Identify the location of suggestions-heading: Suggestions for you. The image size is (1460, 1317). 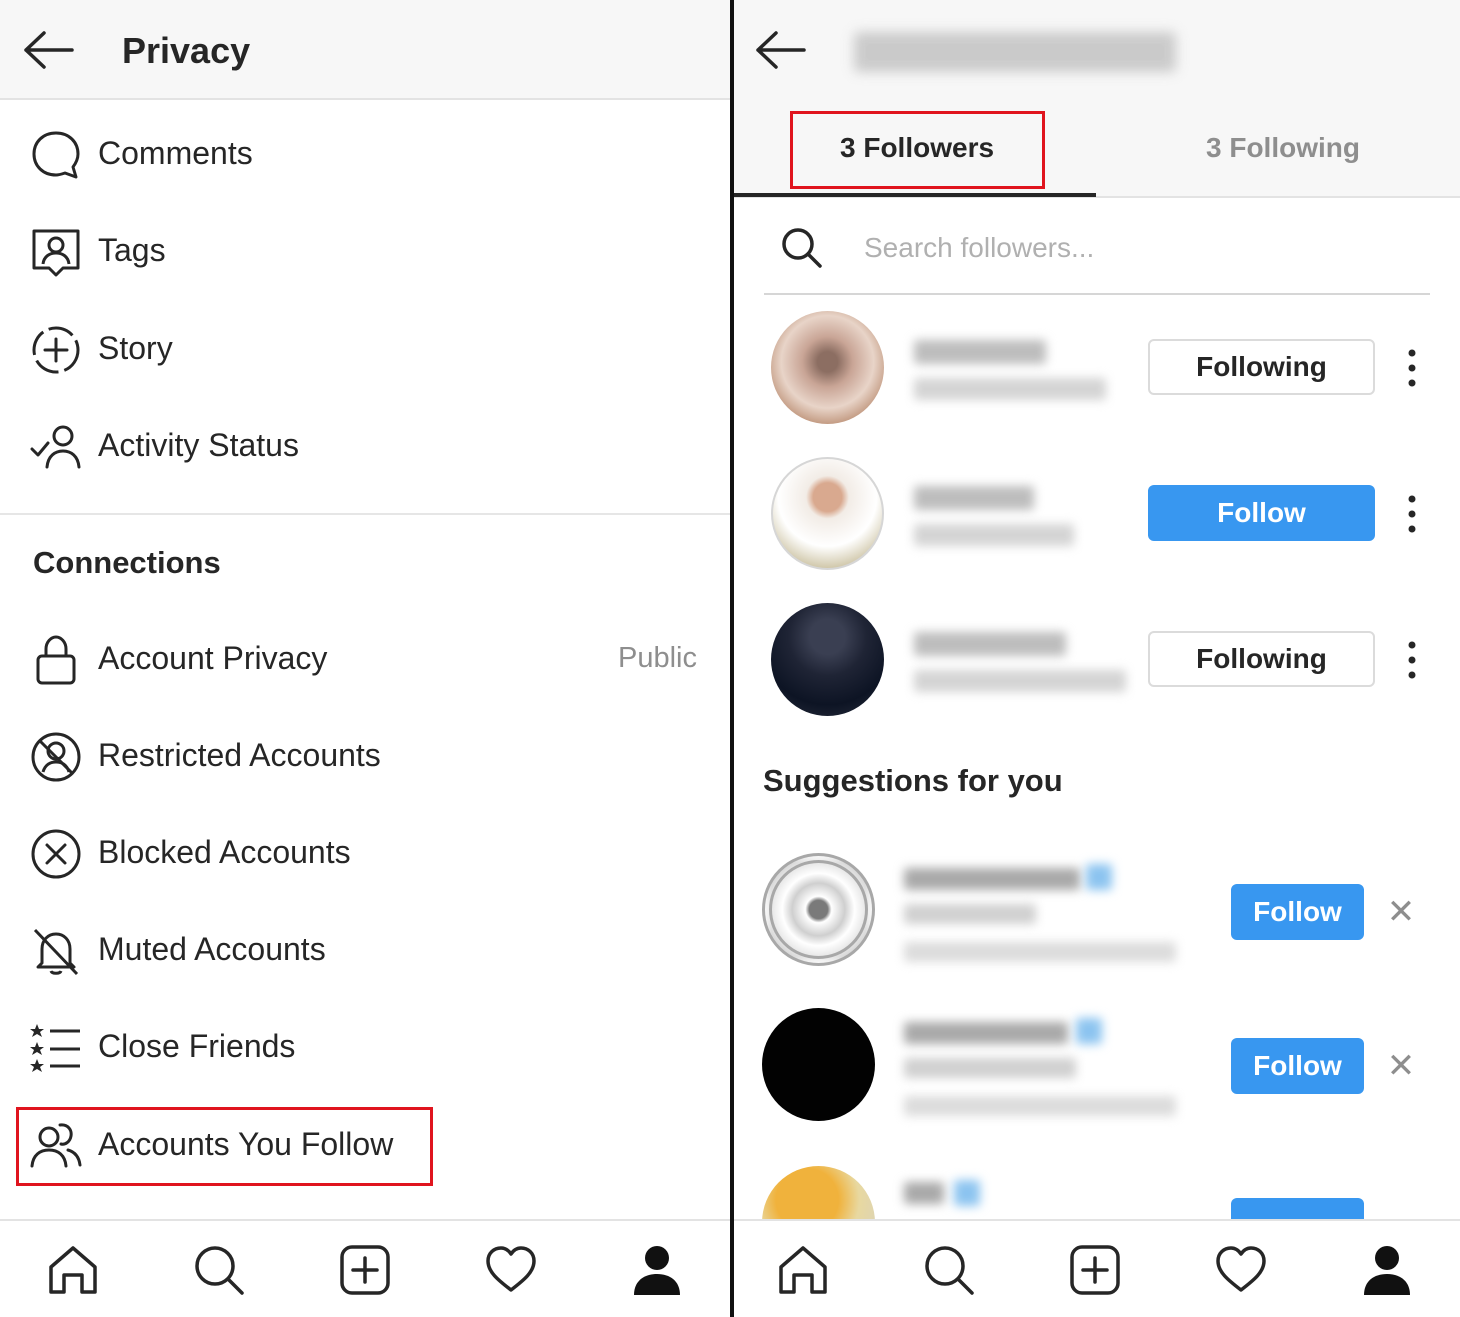
(913, 780).